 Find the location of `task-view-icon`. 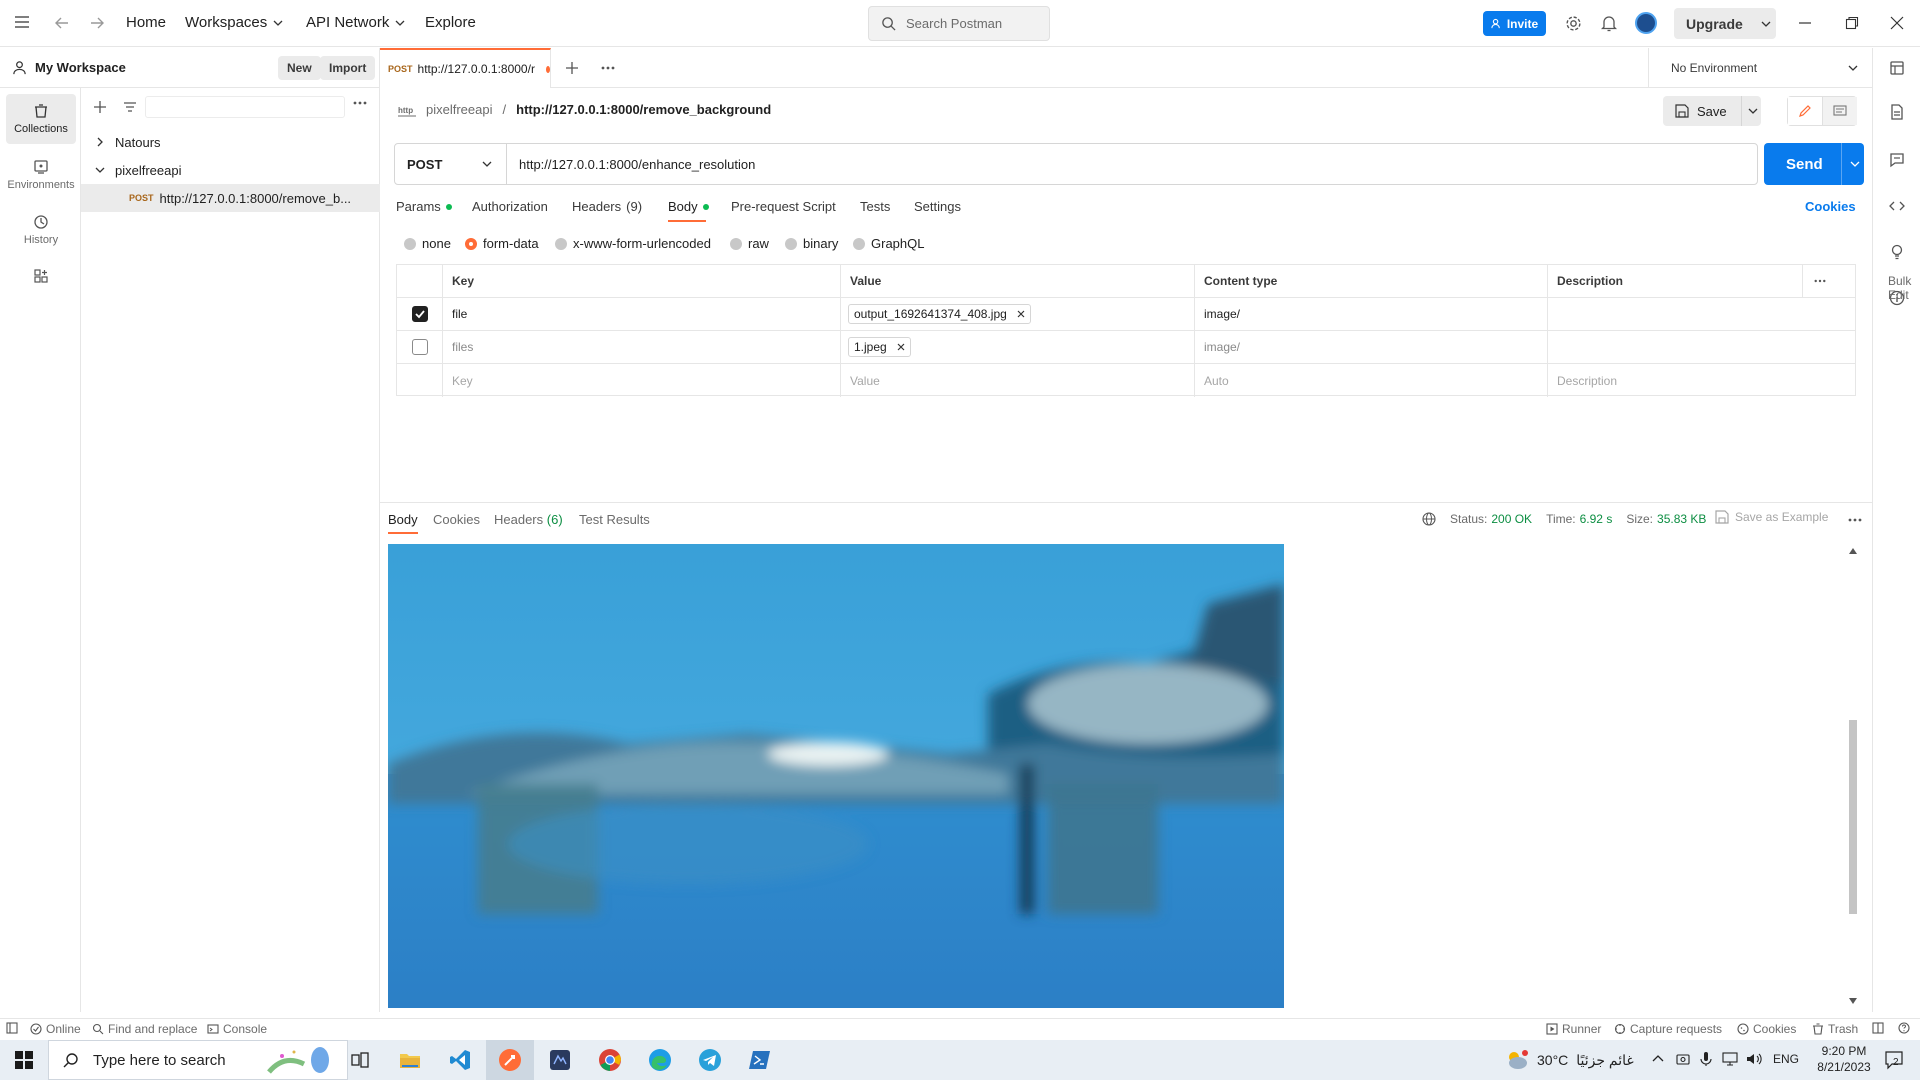

task-view-icon is located at coordinates (360, 1060).